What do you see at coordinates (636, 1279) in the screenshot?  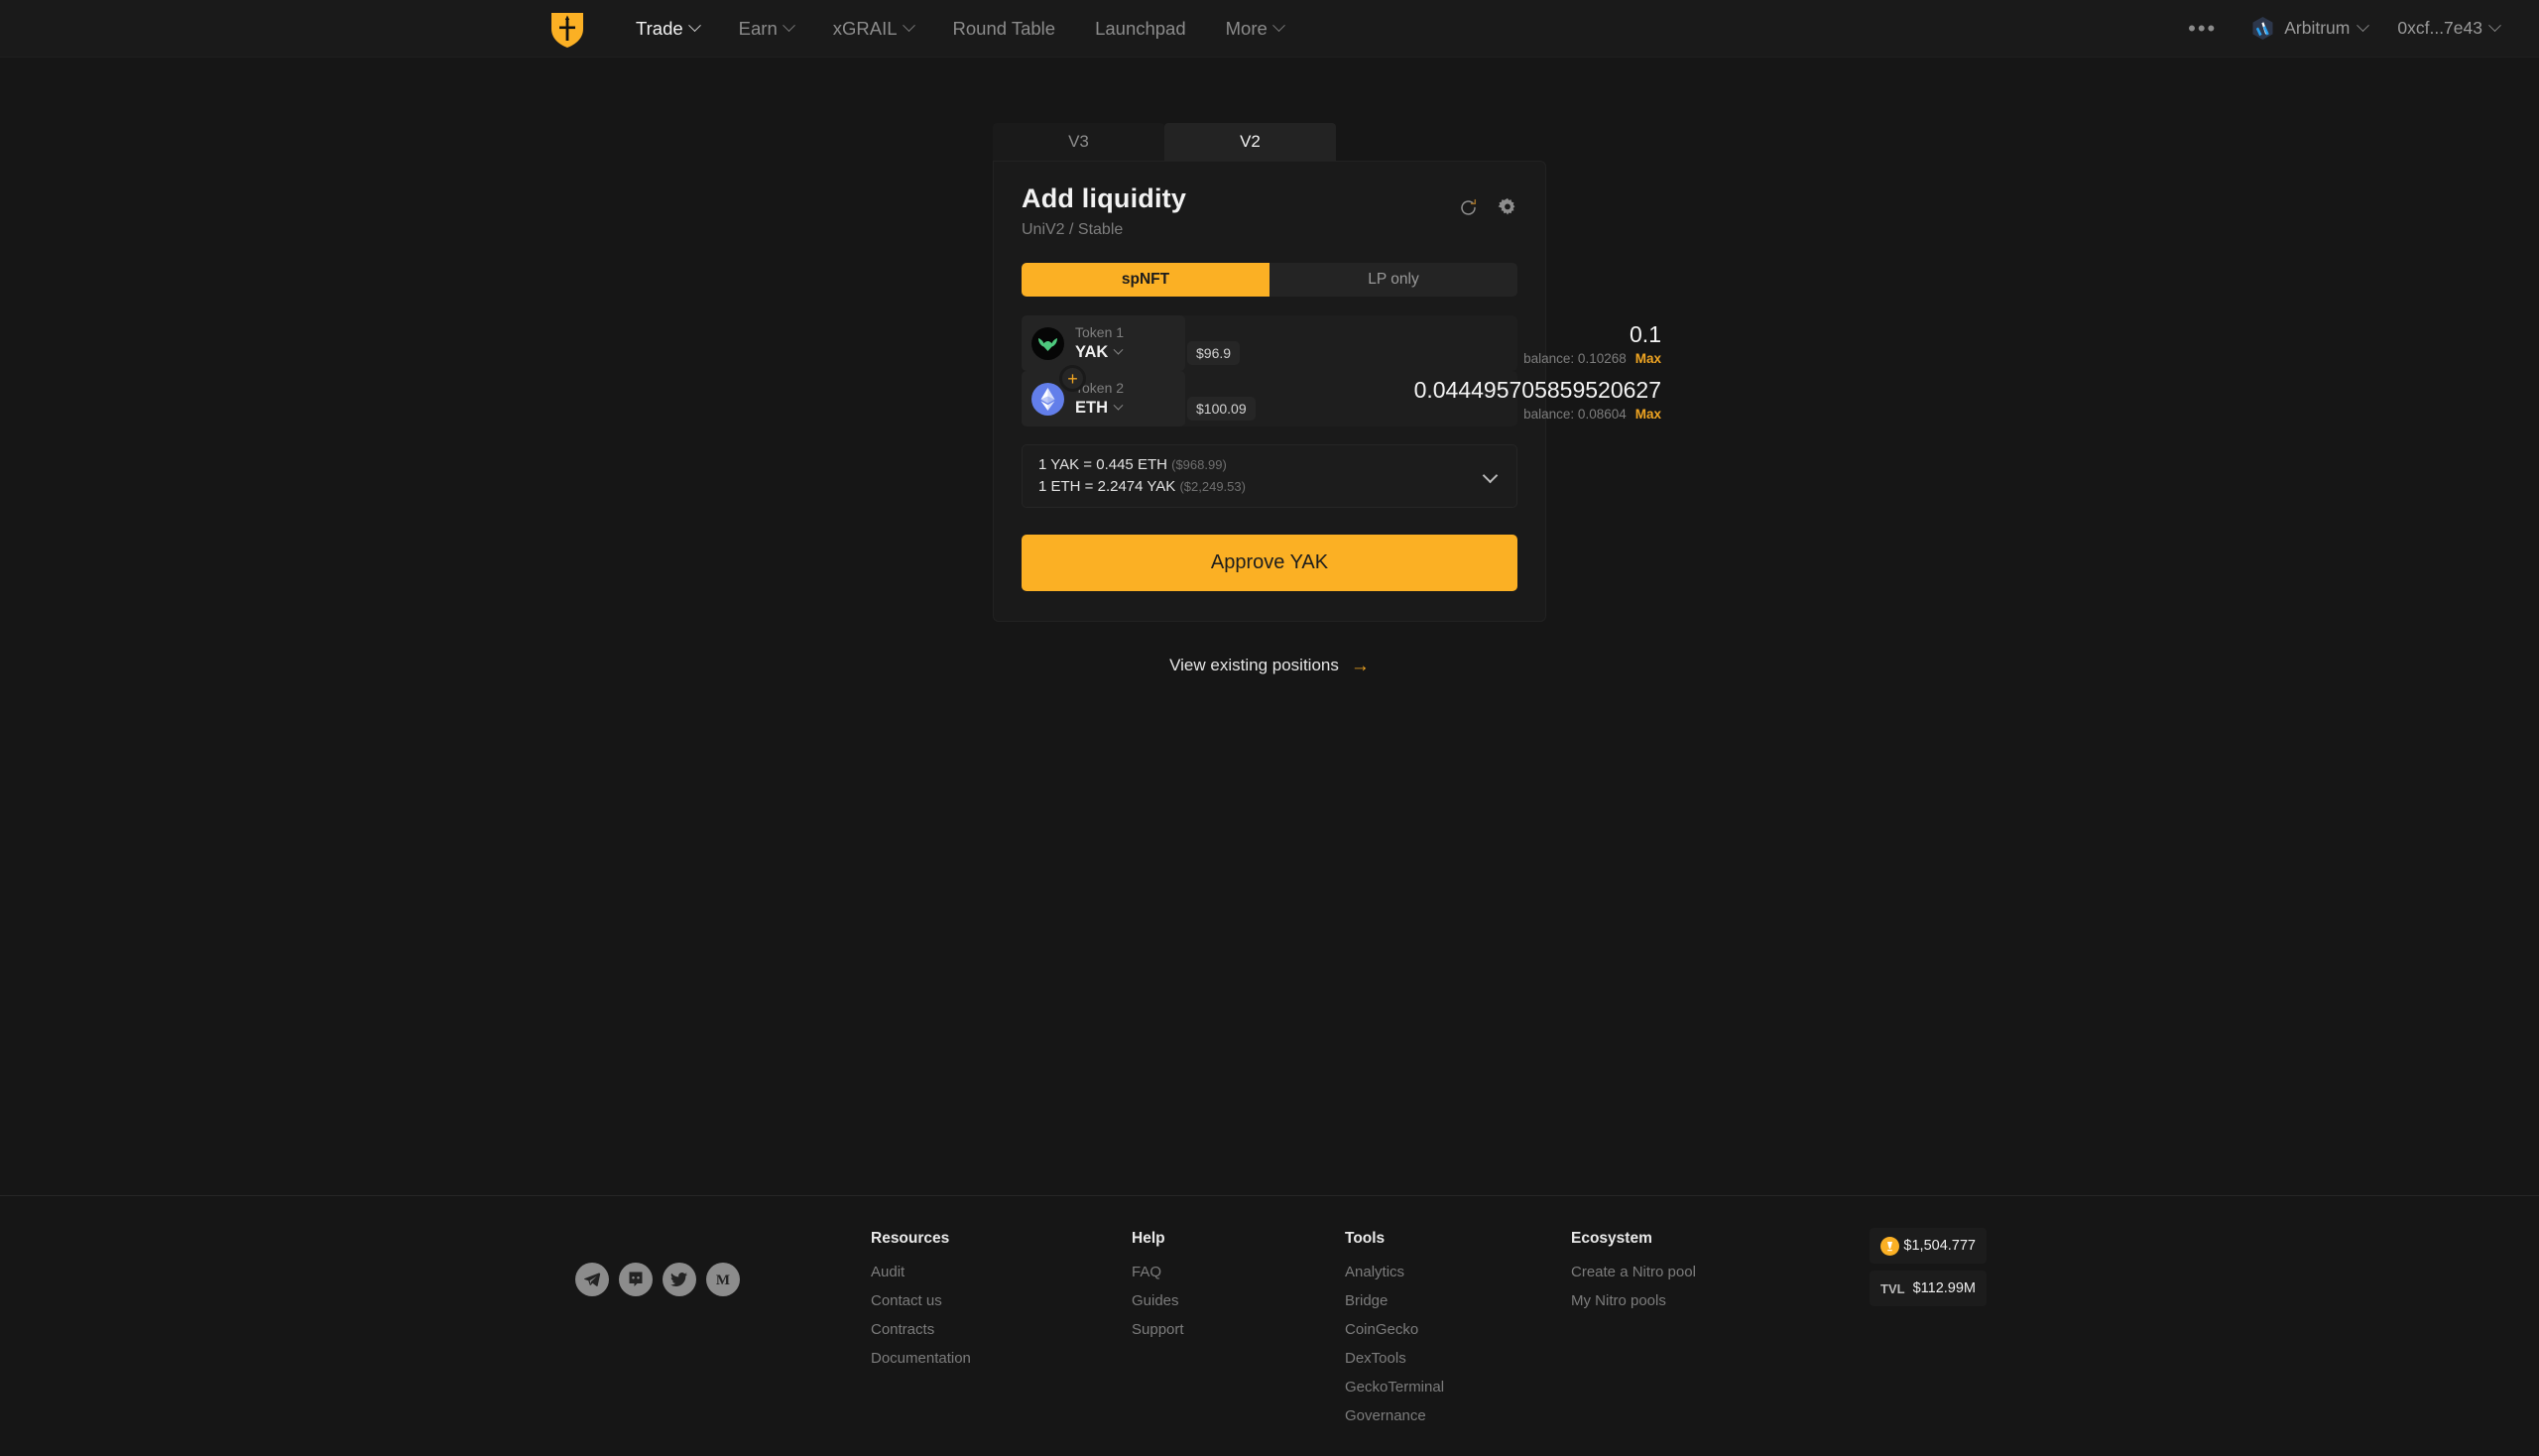 I see `discord-icon` at bounding box center [636, 1279].